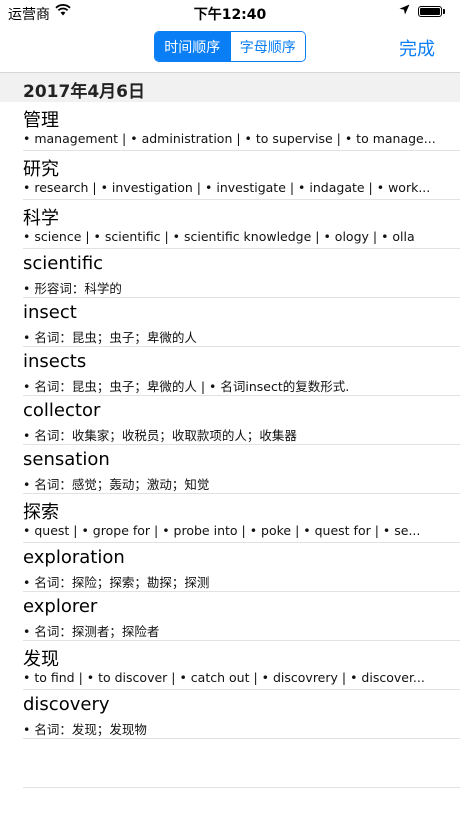  Describe the element at coordinates (404, 11) in the screenshot. I see `location-arrow-icon` at that location.